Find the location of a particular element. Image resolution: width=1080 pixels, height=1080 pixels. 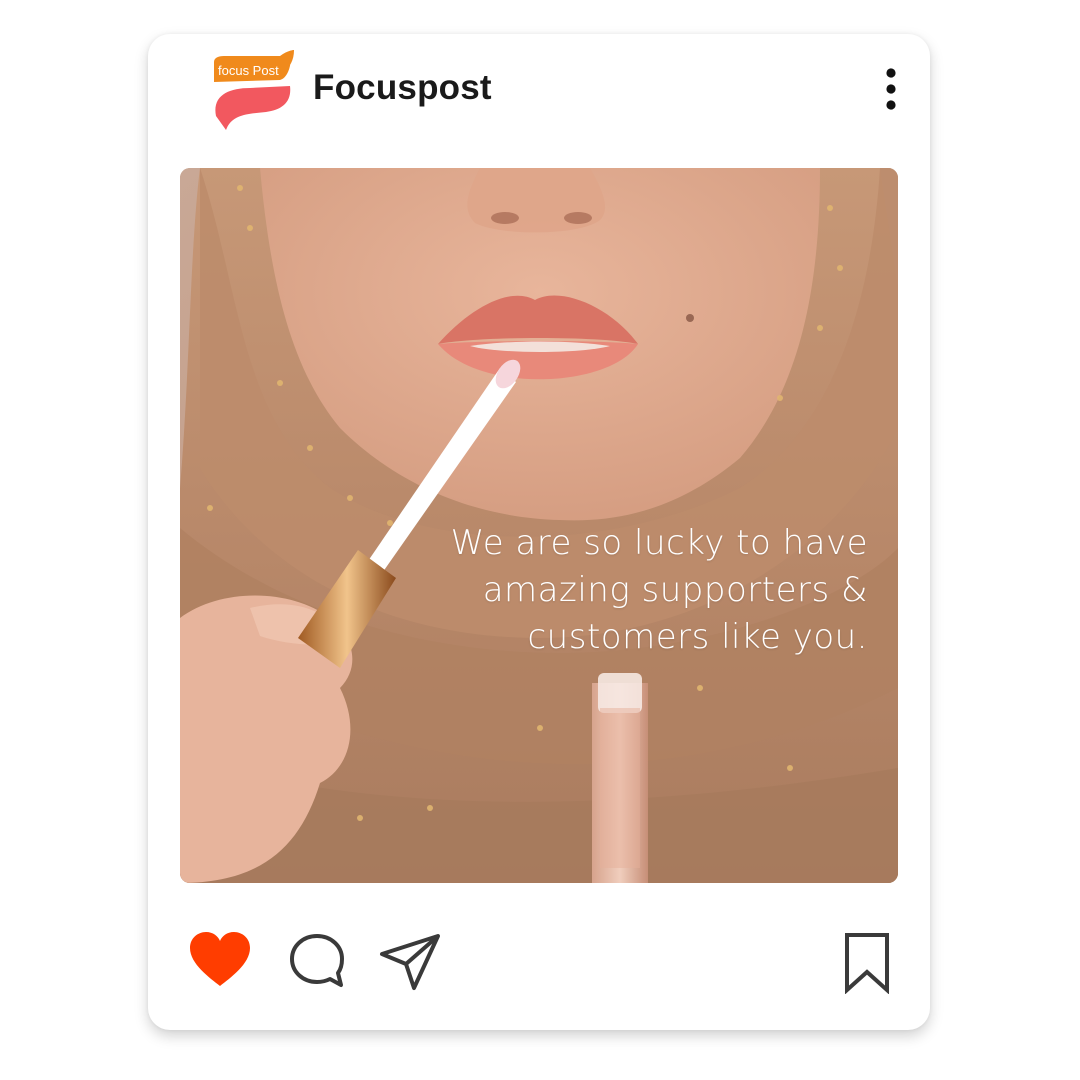

caption-line: customers like you. is located at coordinates (697, 637).